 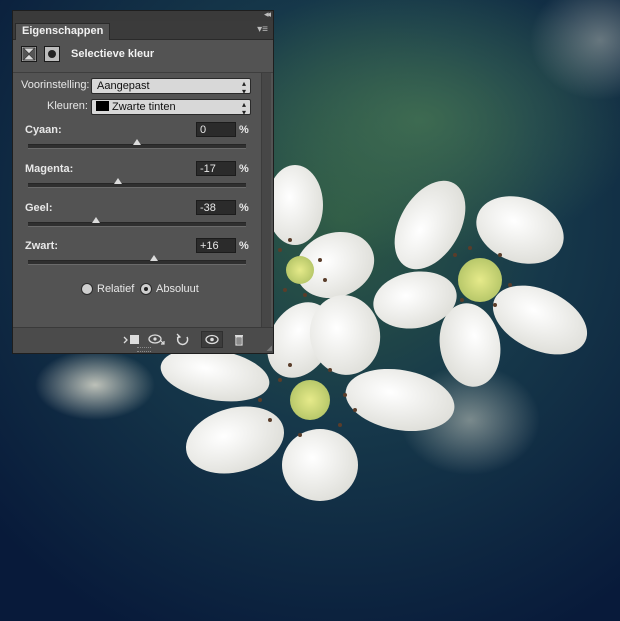 I want to click on cyan-slider-track, so click(x=137, y=144).